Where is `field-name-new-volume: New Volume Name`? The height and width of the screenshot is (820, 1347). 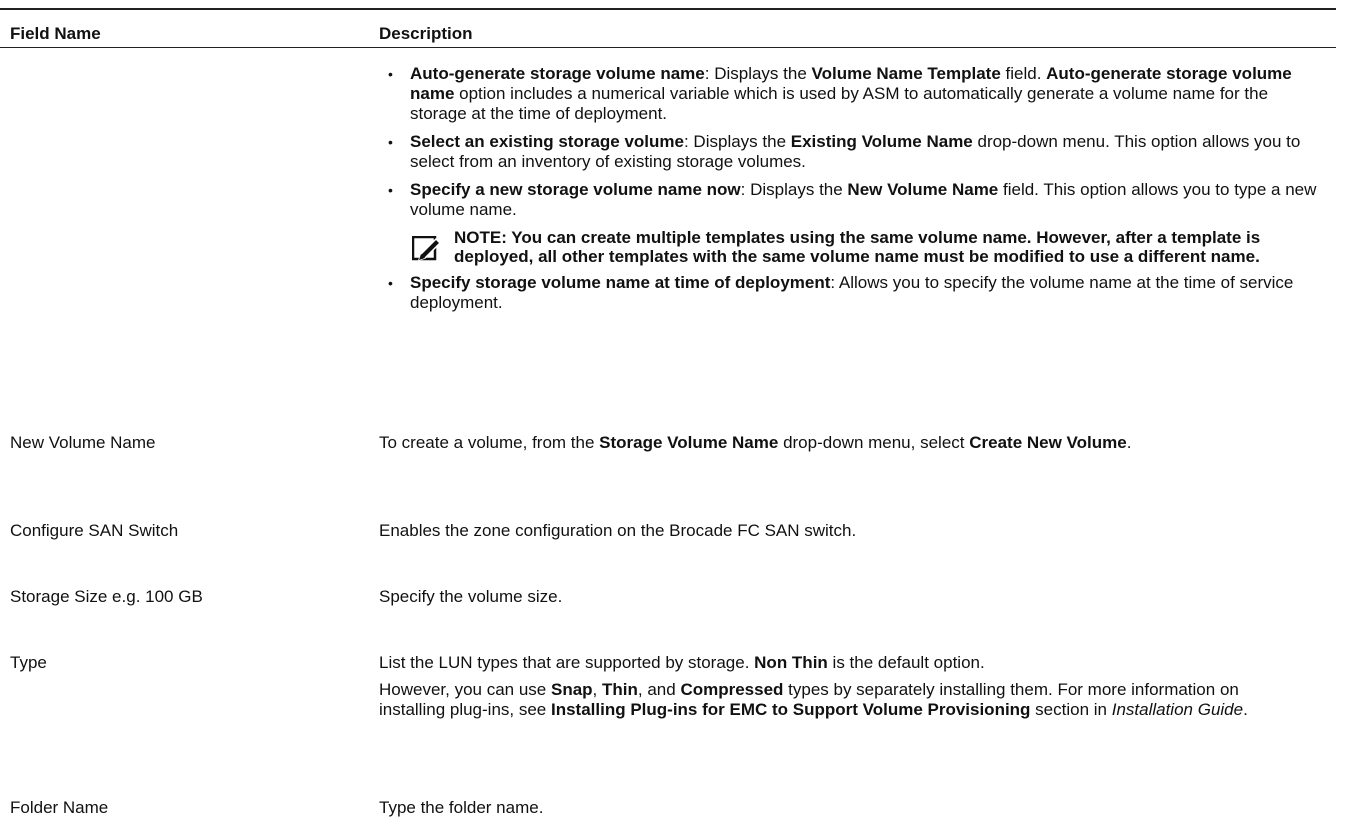
field-name-new-volume: New Volume Name is located at coordinates (83, 442).